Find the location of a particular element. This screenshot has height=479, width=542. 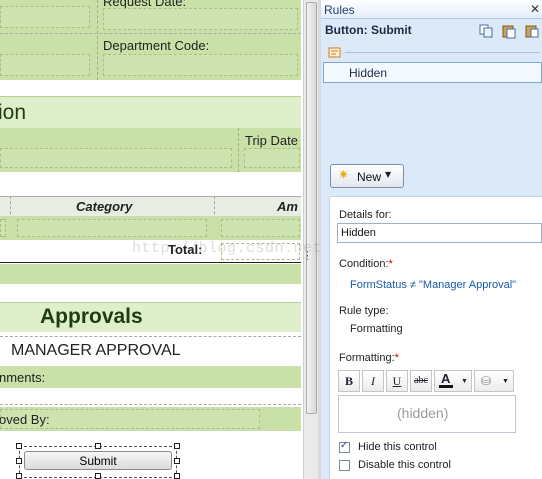

column-divider is located at coordinates (97, 40).